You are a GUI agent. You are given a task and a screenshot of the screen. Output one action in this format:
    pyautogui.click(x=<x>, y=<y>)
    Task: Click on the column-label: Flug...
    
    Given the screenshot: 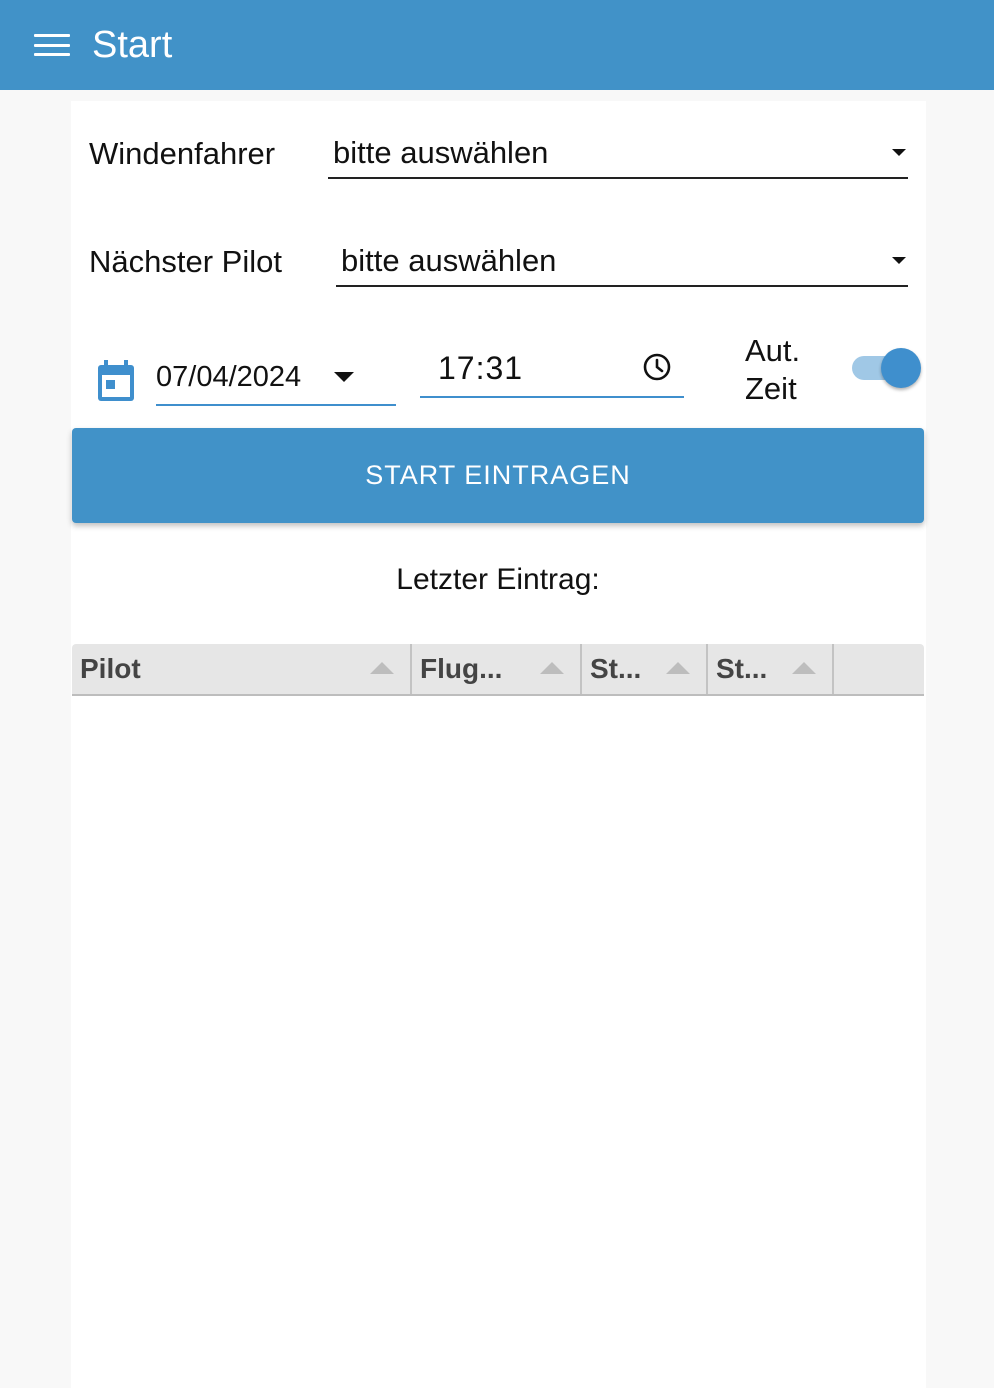 What is the action you would take?
    pyautogui.click(x=461, y=668)
    